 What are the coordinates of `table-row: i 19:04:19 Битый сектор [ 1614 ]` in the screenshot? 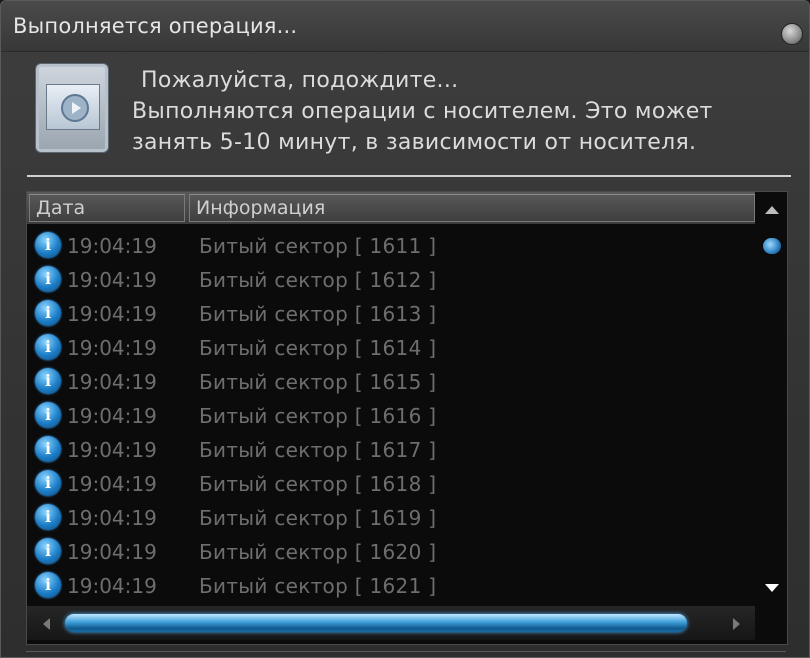 It's located at (391, 349).